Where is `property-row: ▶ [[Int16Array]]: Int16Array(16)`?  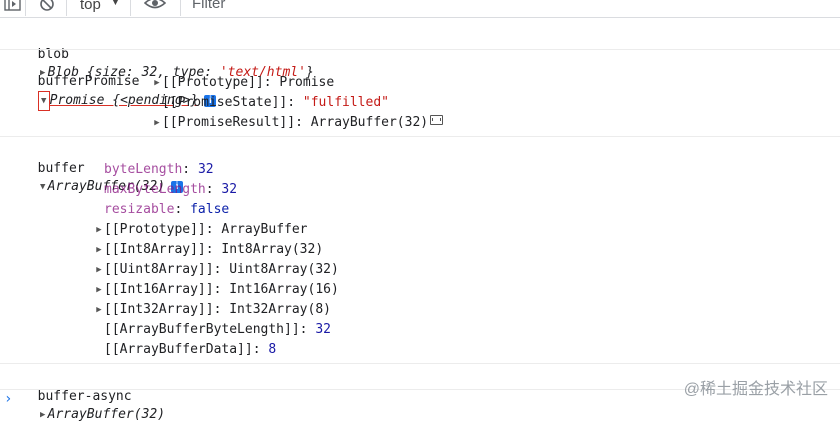 property-row: ▶ [[Int16Array]]: Int16Array(16) is located at coordinates (216, 290).